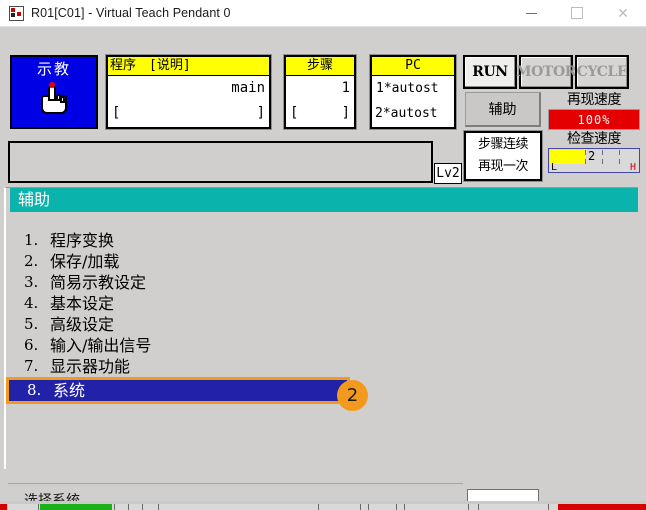 Image resolution: width=646 pixels, height=510 pixels. Describe the element at coordinates (188, 92) in the screenshot. I see `program-field: 程序 [说明] main [ ]` at that location.